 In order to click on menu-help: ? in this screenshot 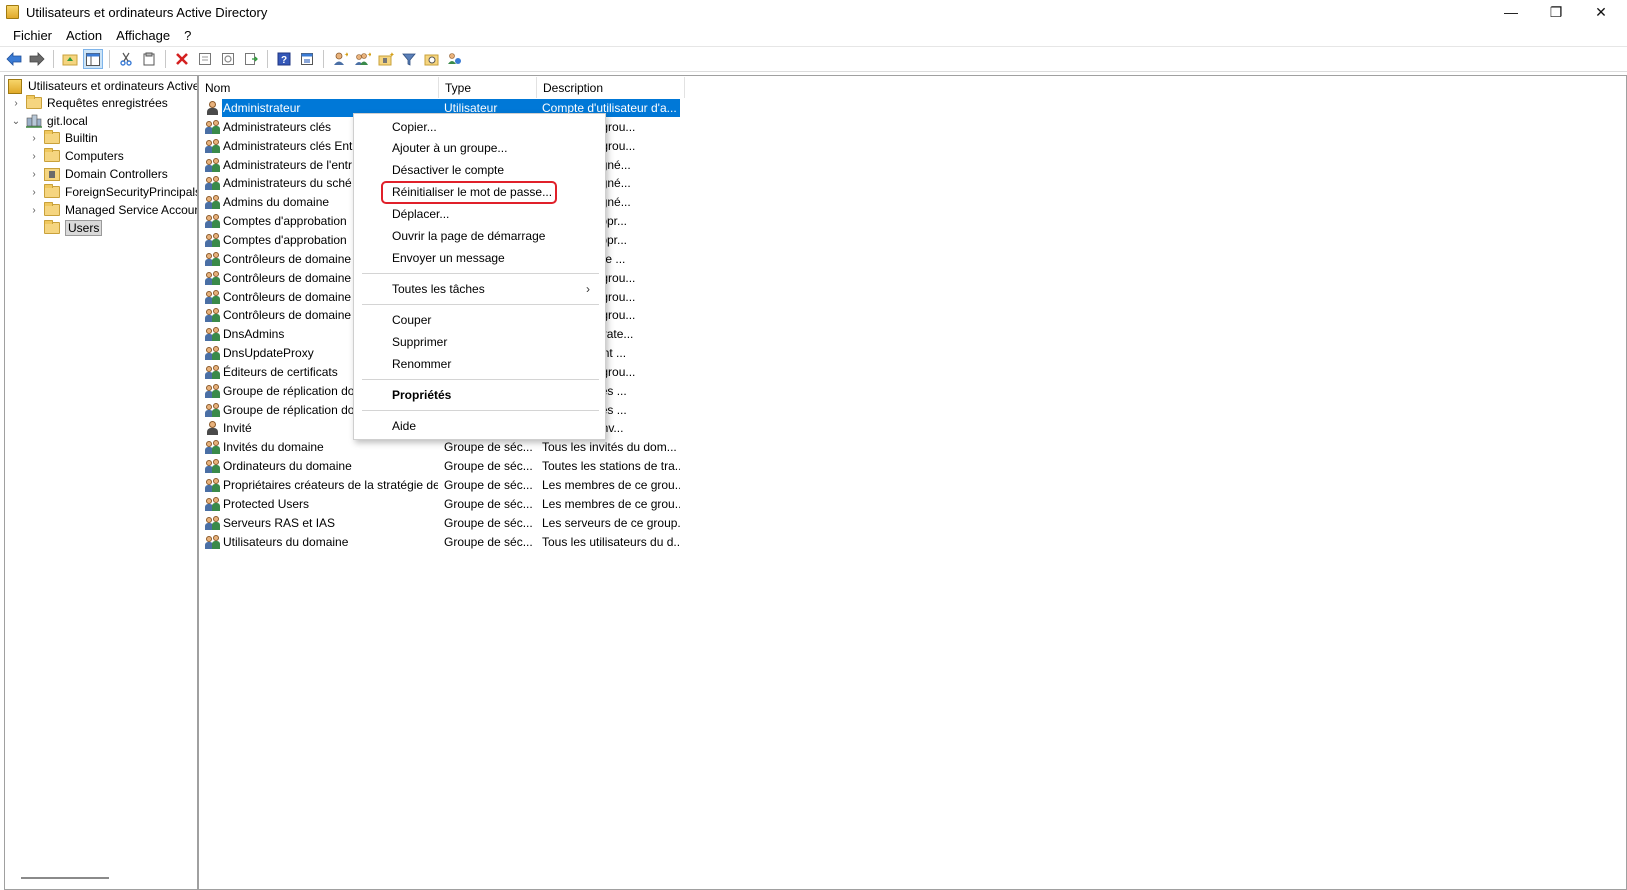, I will do `click(187, 35)`.